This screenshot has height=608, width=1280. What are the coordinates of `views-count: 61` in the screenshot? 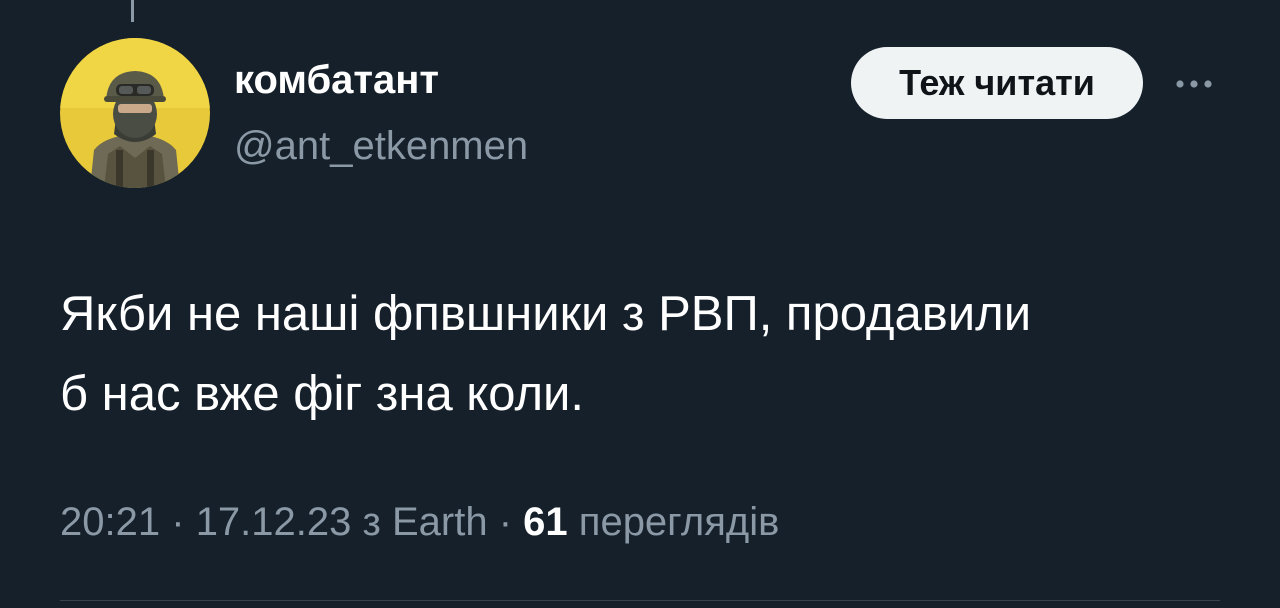 It's located at (545, 522).